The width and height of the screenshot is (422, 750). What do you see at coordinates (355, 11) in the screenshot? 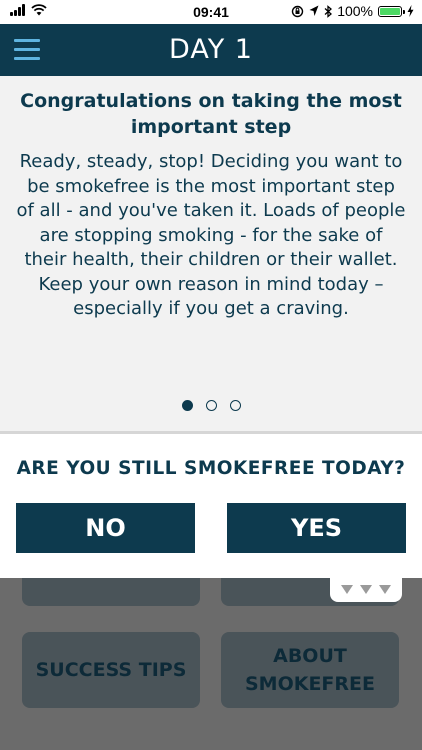
I see `battery-percent: 100%` at bounding box center [355, 11].